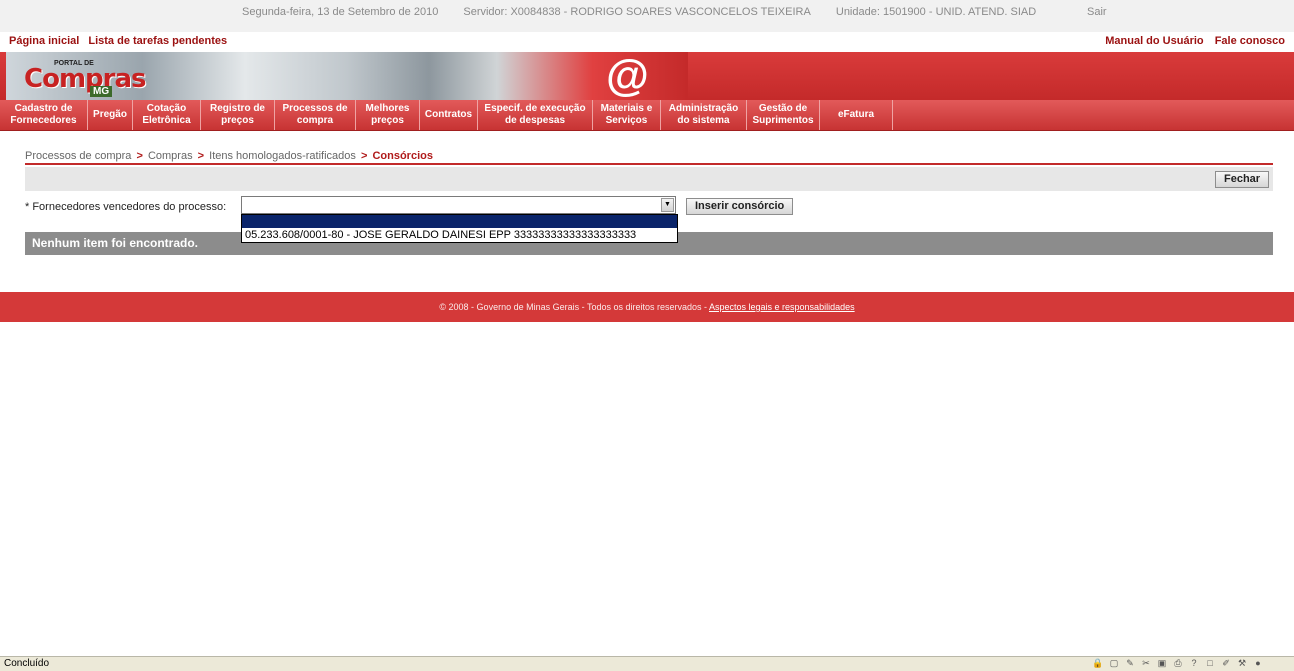 This screenshot has height=671, width=1294. What do you see at coordinates (667, 205) in the screenshot?
I see `chevron-down-icon: ▼` at bounding box center [667, 205].